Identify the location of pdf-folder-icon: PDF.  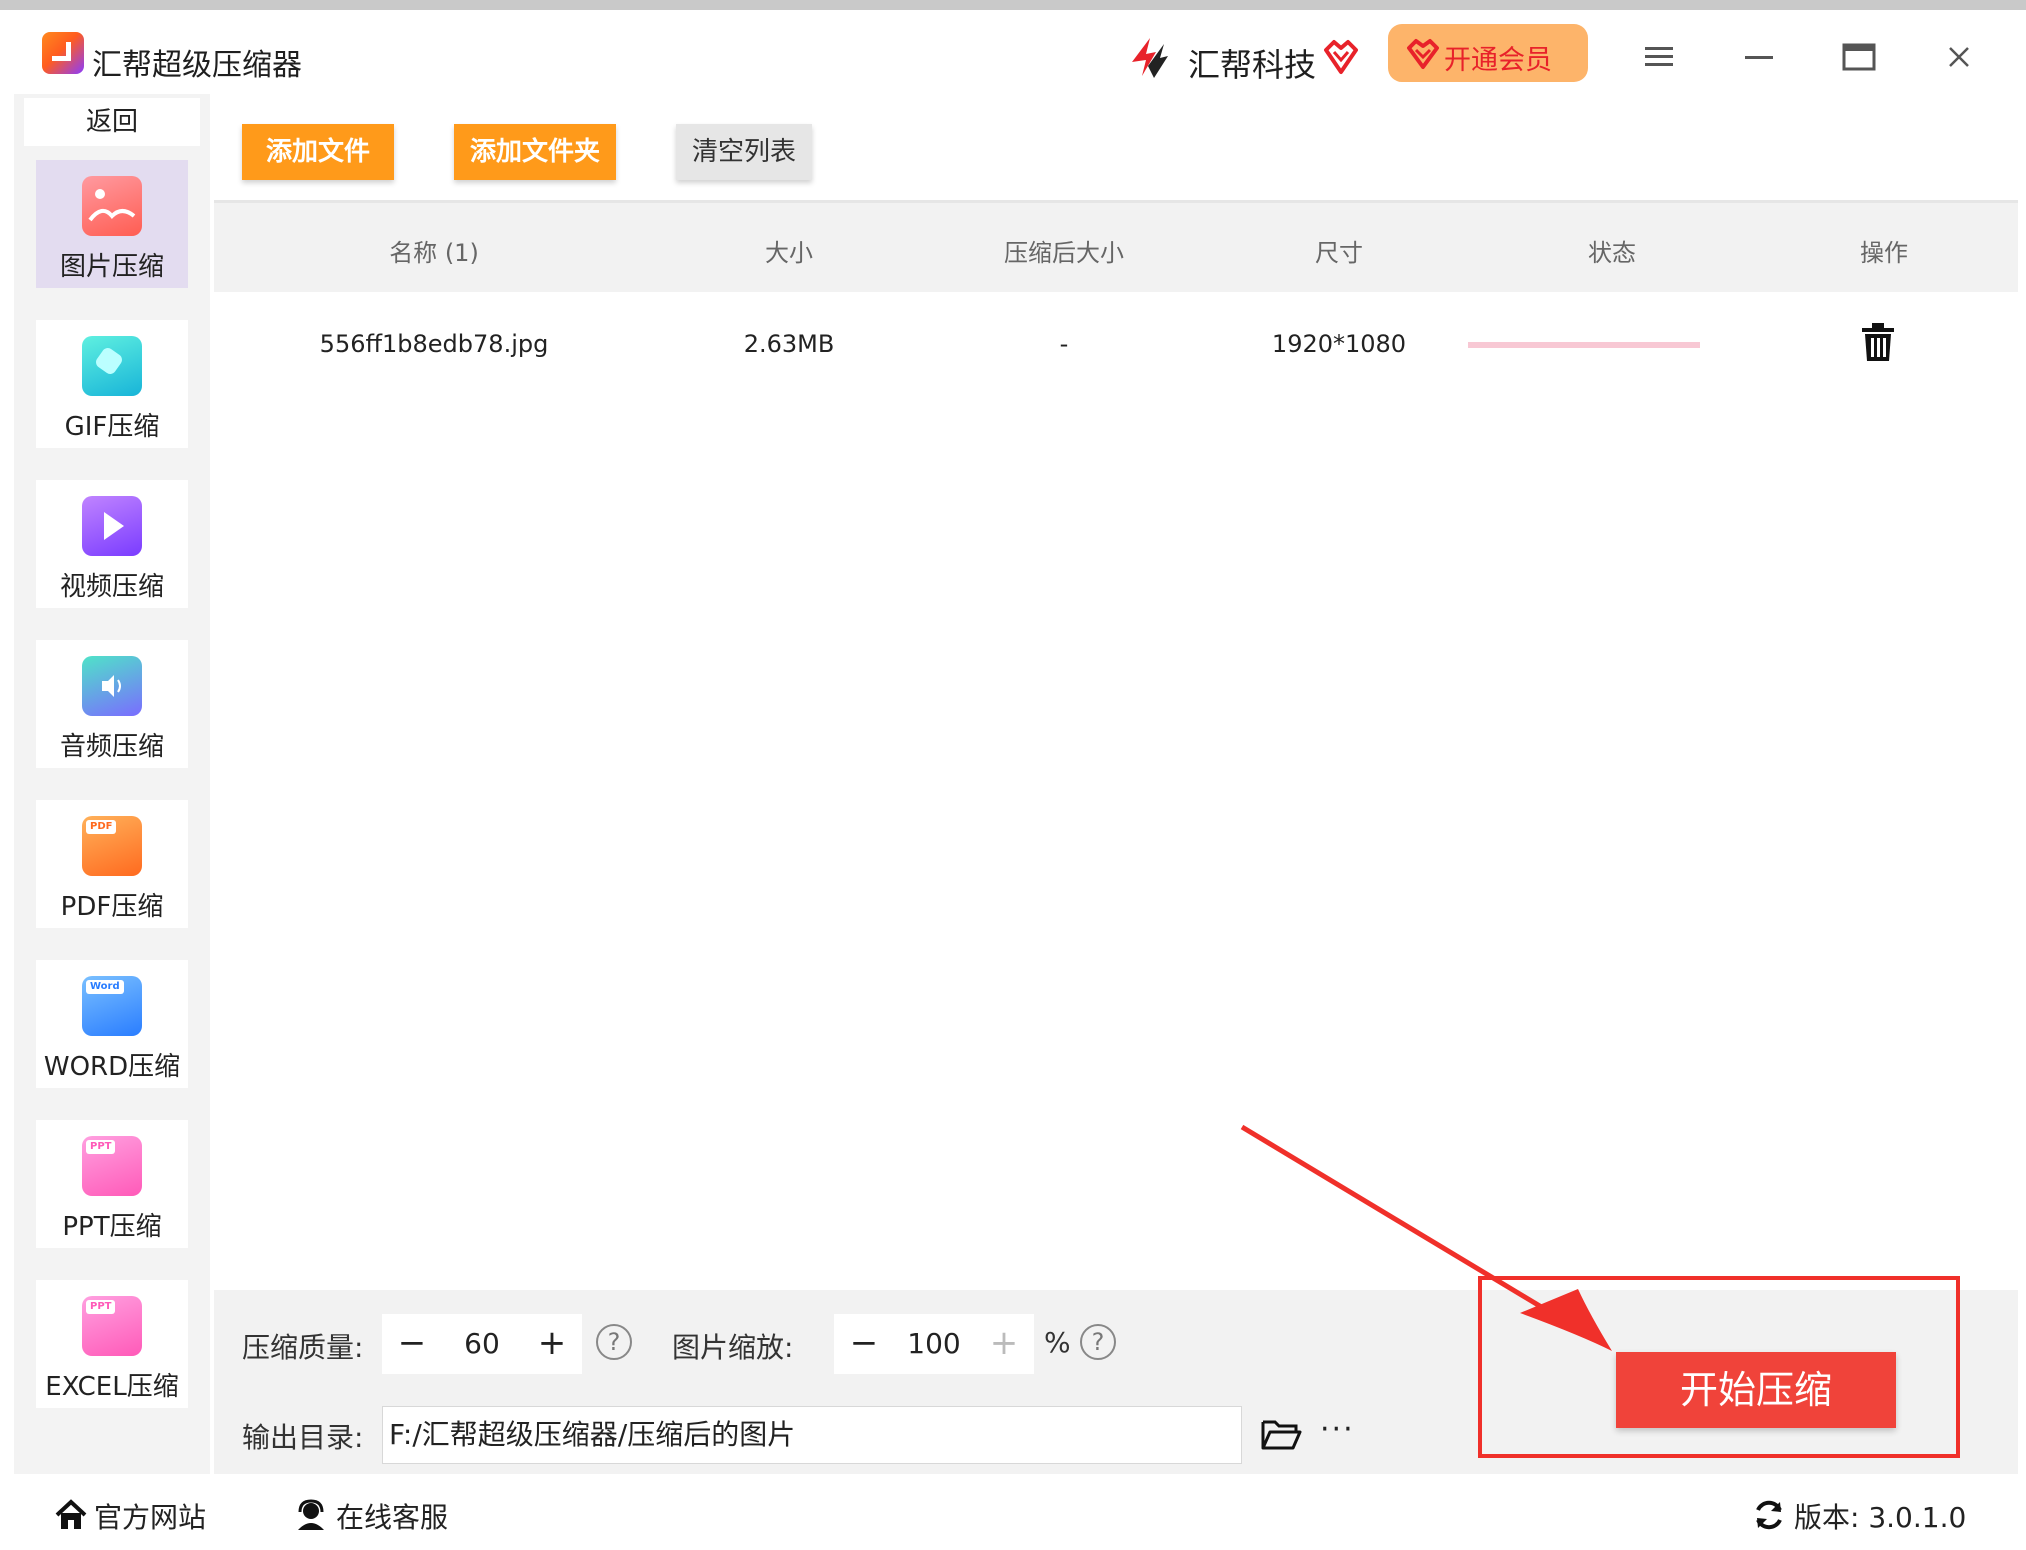
(112, 846).